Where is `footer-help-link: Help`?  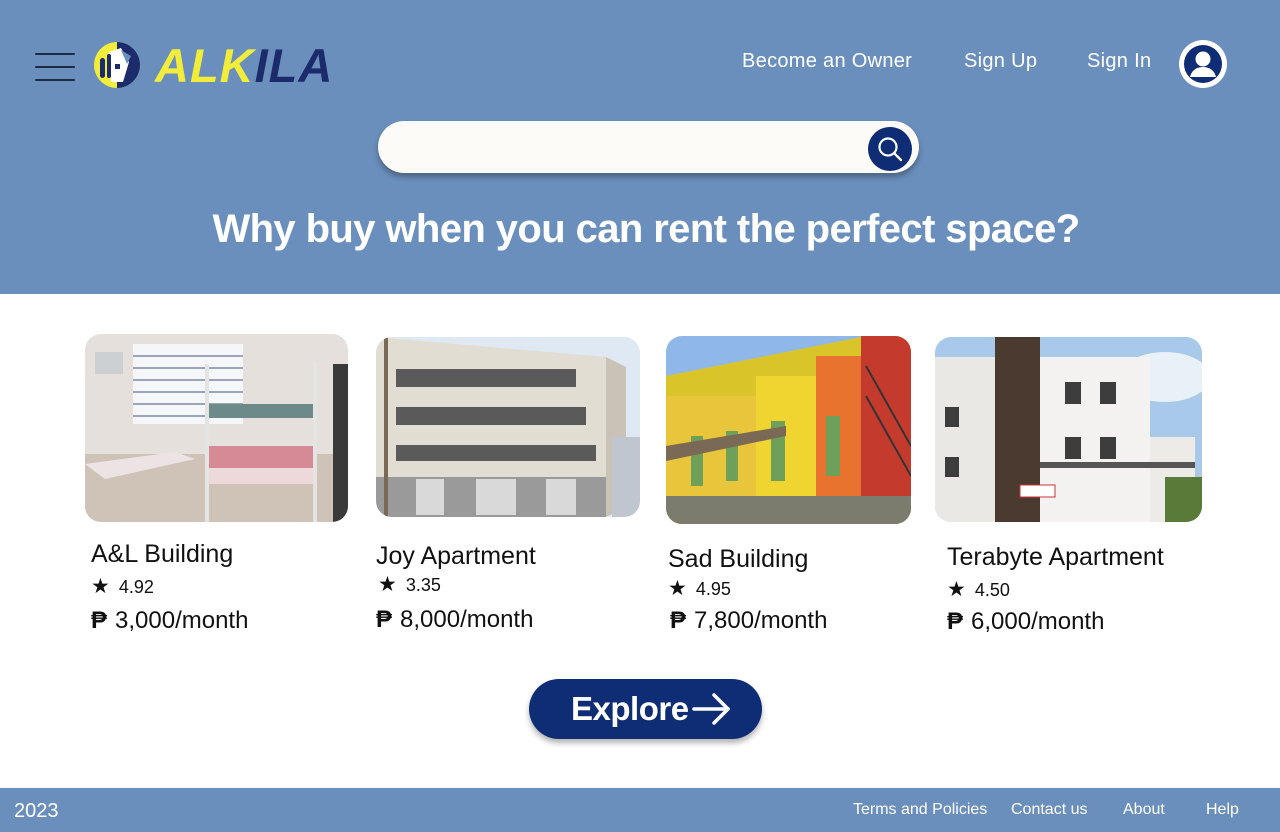
footer-help-link: Help is located at coordinates (1222, 810).